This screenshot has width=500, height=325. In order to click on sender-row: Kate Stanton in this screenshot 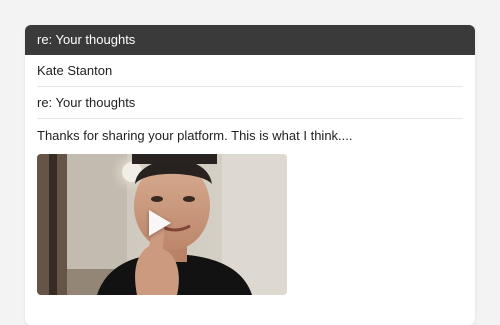, I will do `click(250, 71)`.